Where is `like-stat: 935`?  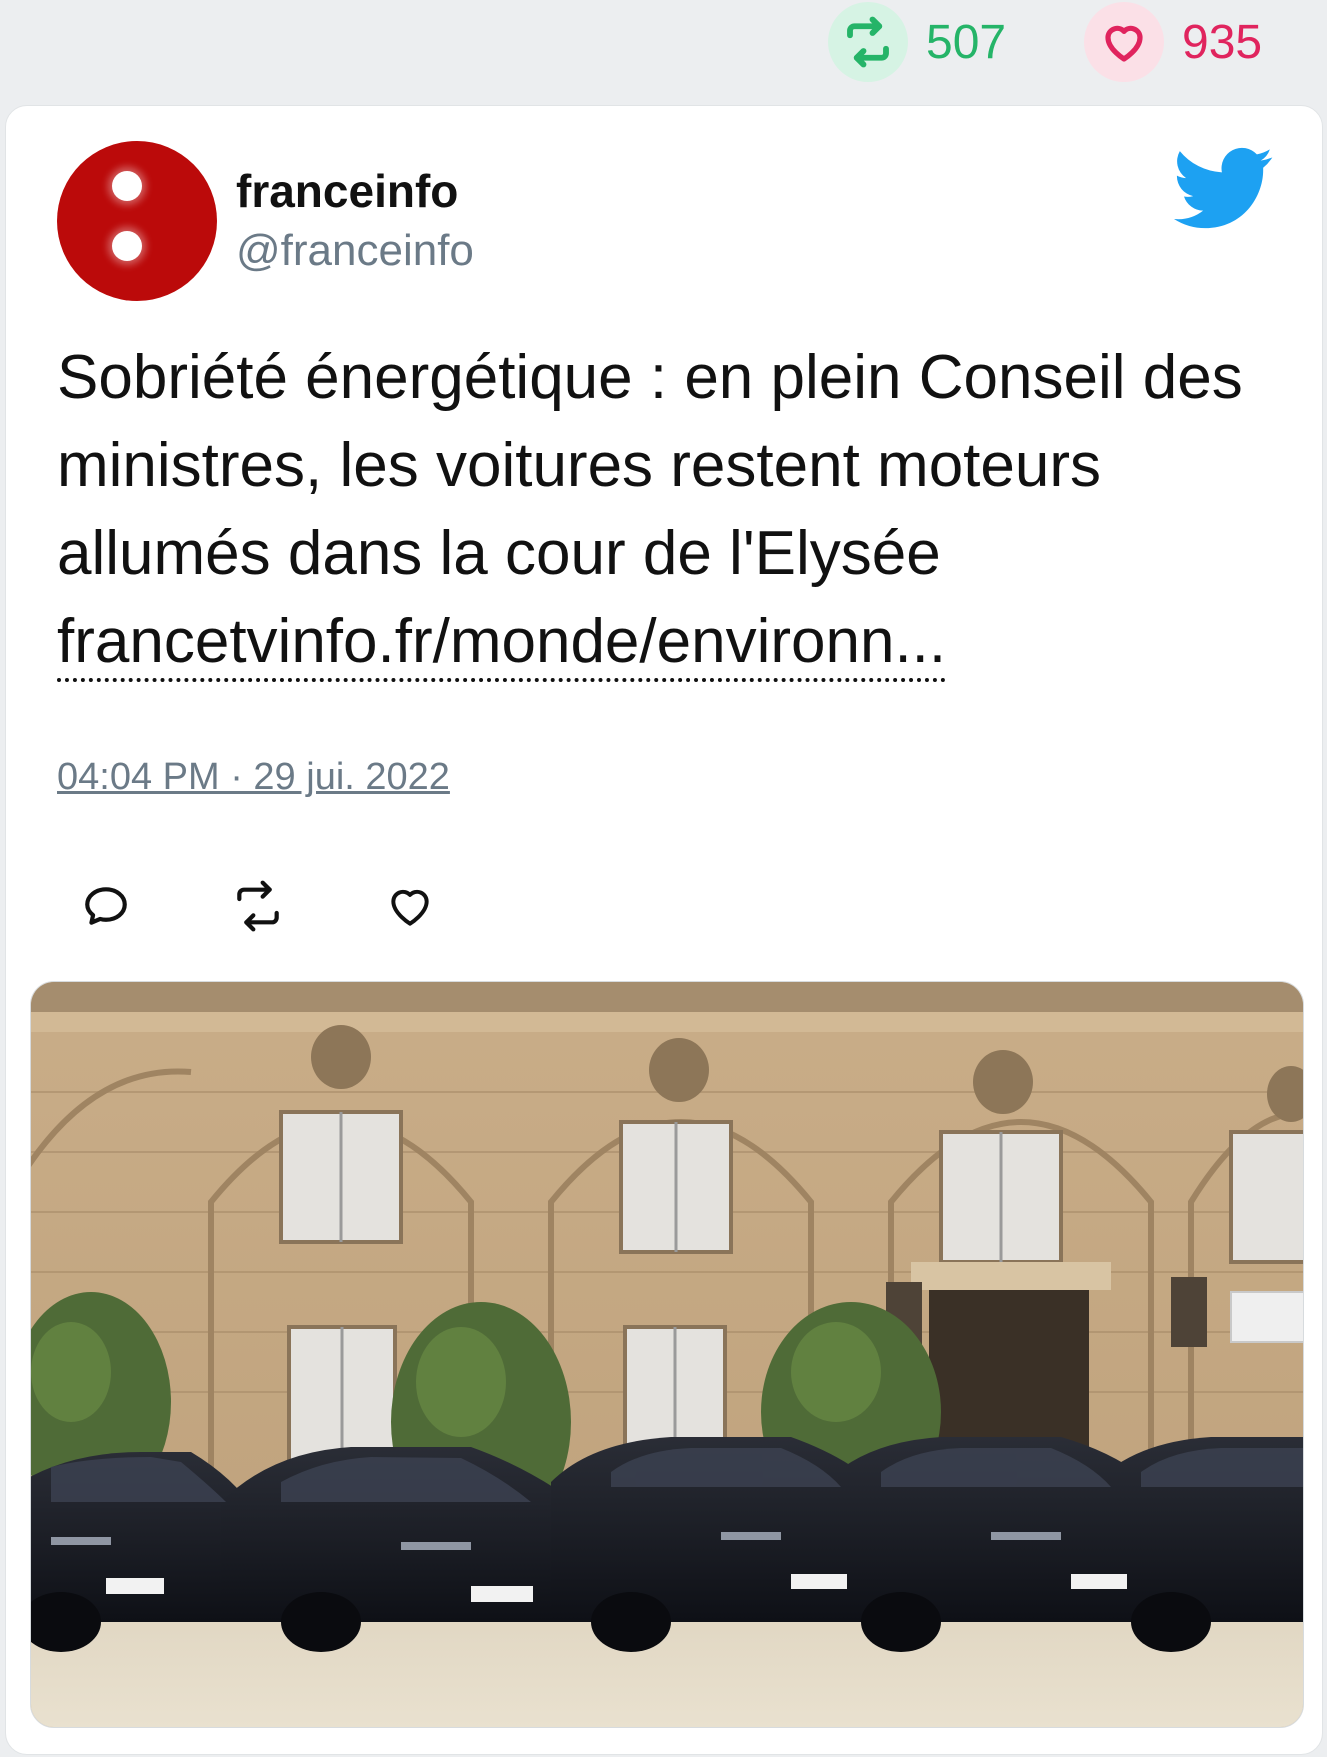 like-stat: 935 is located at coordinates (1173, 42).